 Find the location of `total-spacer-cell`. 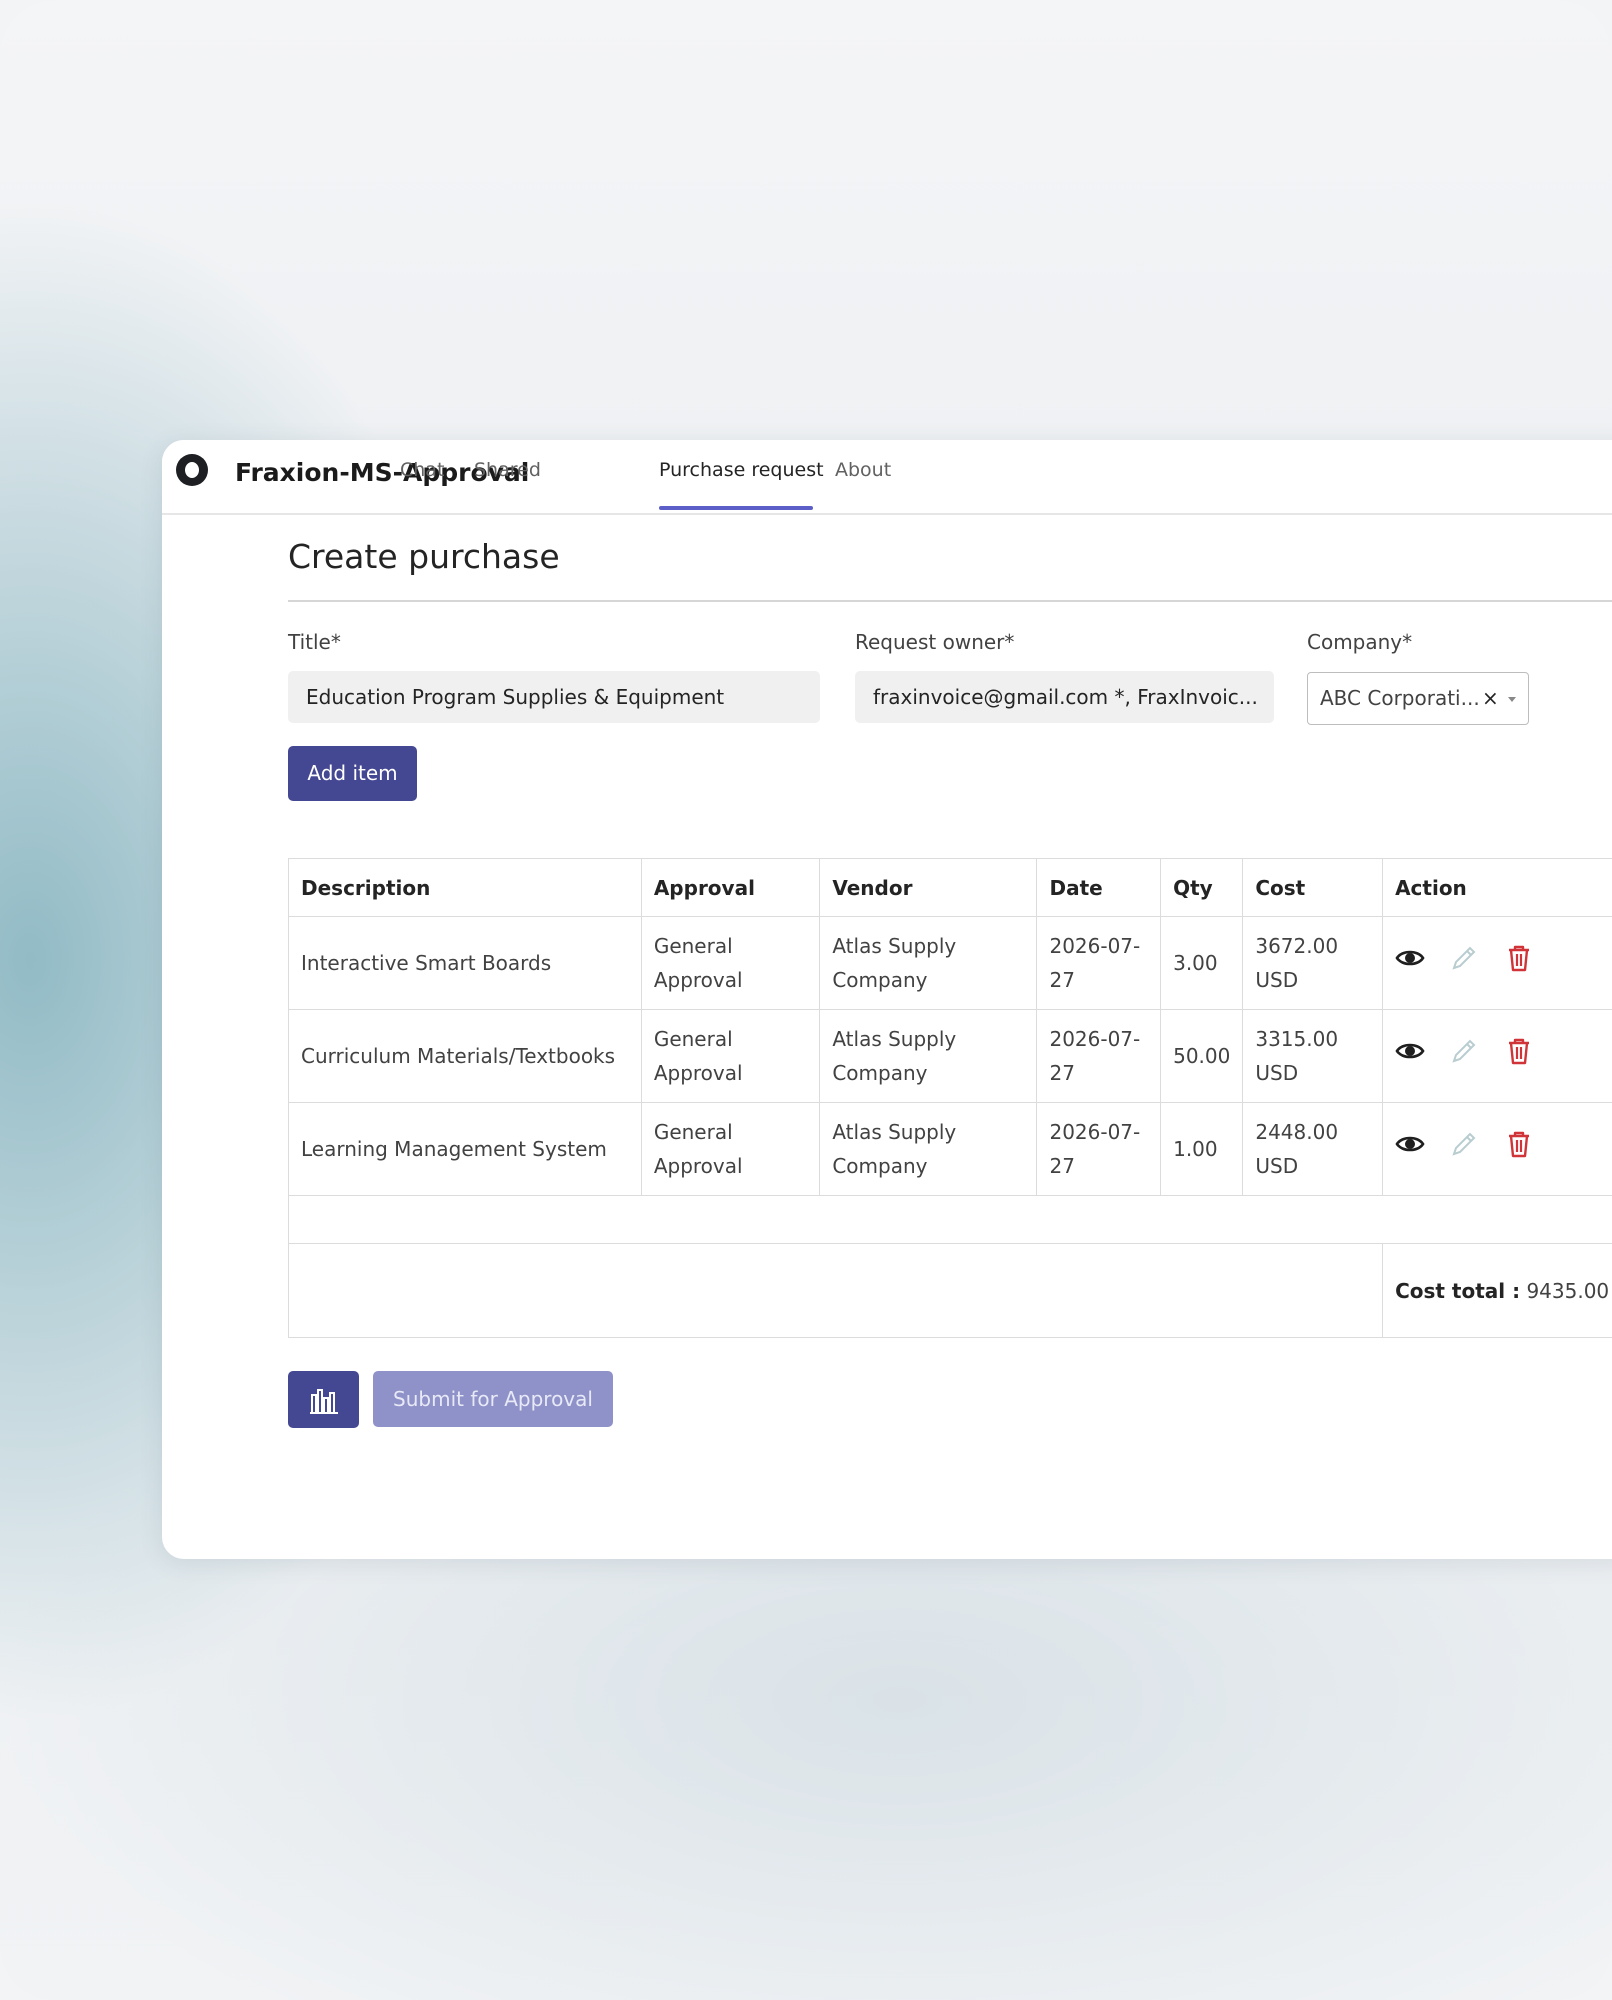

total-spacer-cell is located at coordinates (835, 1290).